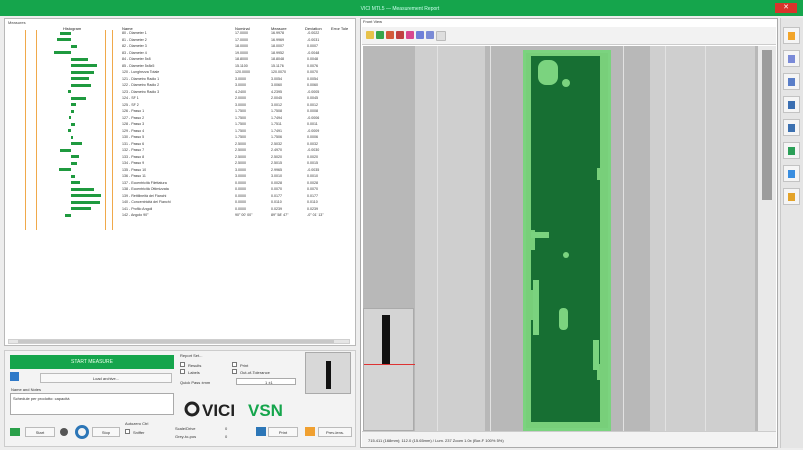 The width and height of the screenshot is (803, 450). I want to click on row-name: 126 - Passo 1, so click(133, 111).